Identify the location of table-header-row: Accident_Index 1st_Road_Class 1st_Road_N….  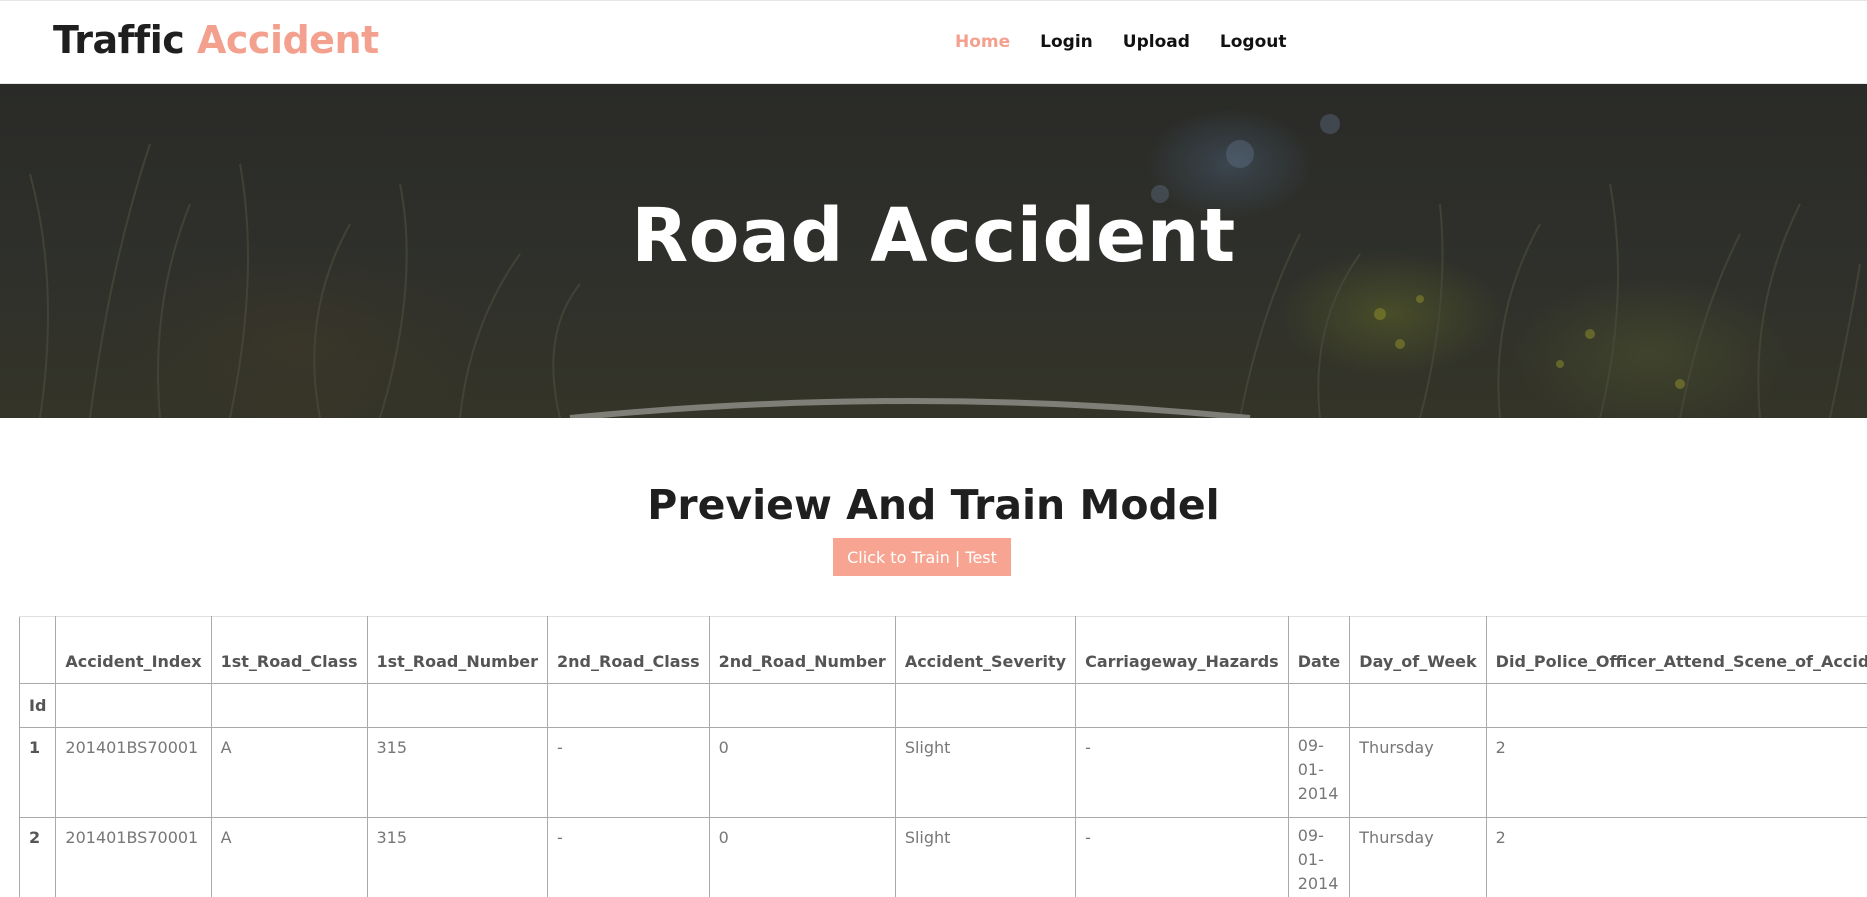
(943, 650).